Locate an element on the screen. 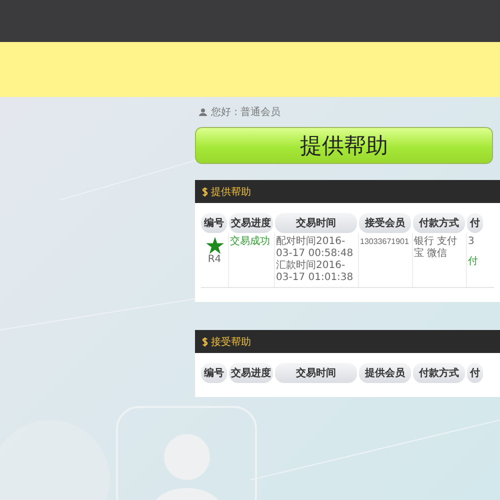 The width and height of the screenshot is (500, 500). panel-title: 提供帮助 is located at coordinates (231, 192).